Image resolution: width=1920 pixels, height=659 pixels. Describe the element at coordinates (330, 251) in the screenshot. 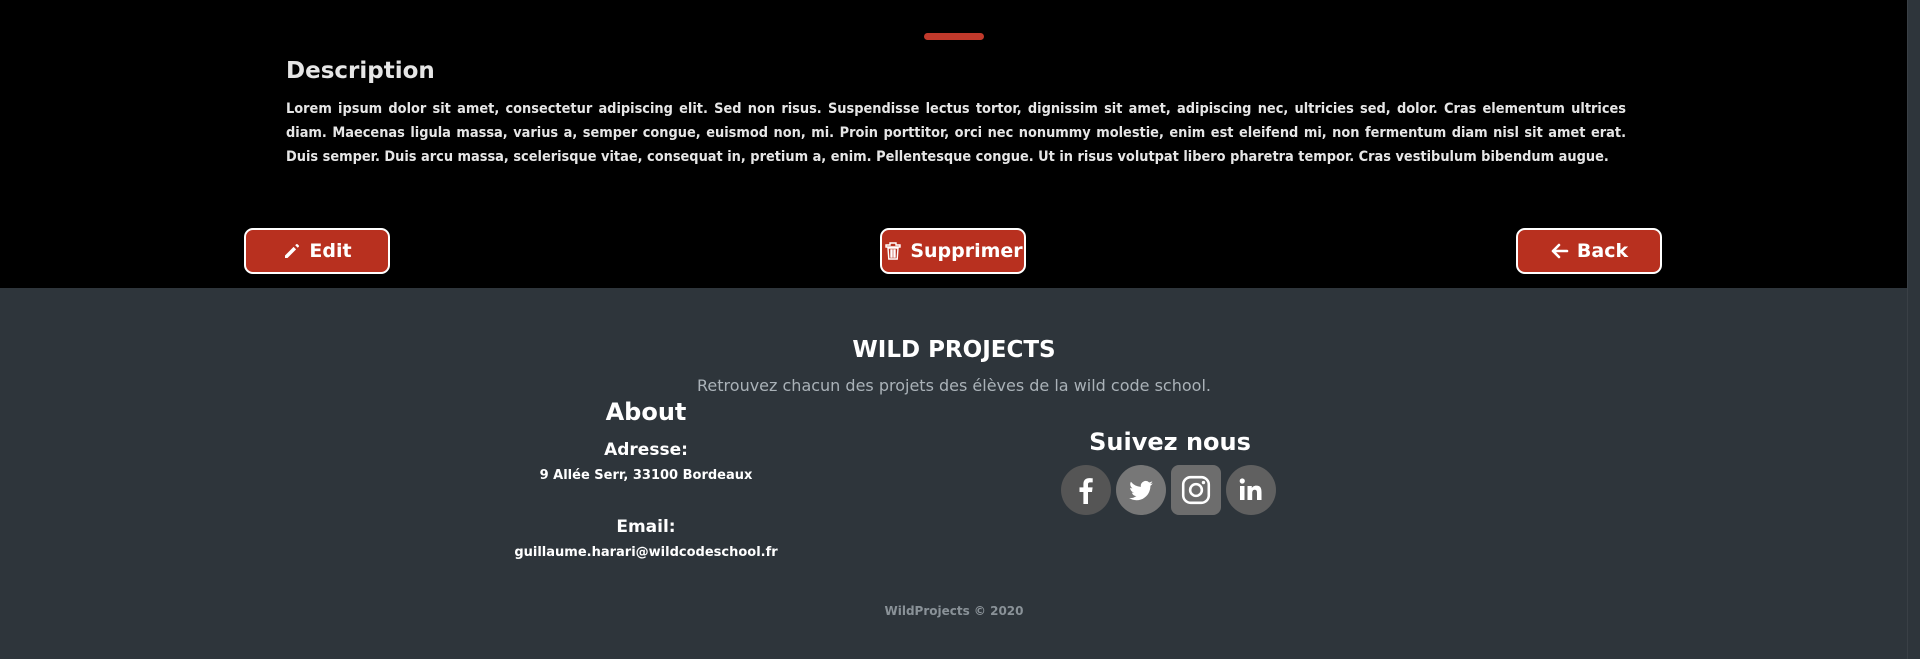

I see `edit-label: Edit` at that location.